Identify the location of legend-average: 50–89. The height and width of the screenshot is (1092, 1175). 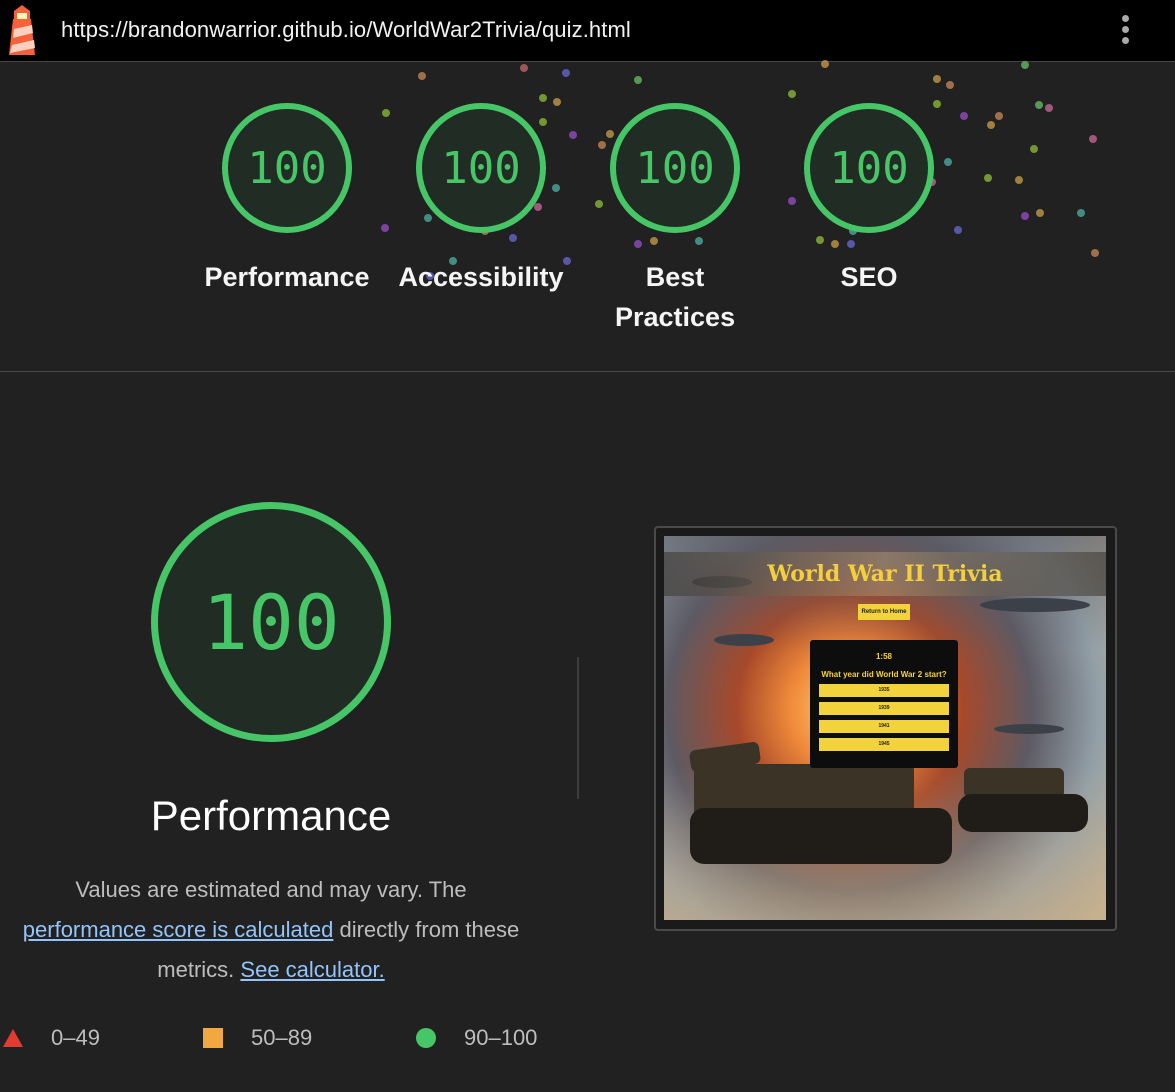
(257, 1038).